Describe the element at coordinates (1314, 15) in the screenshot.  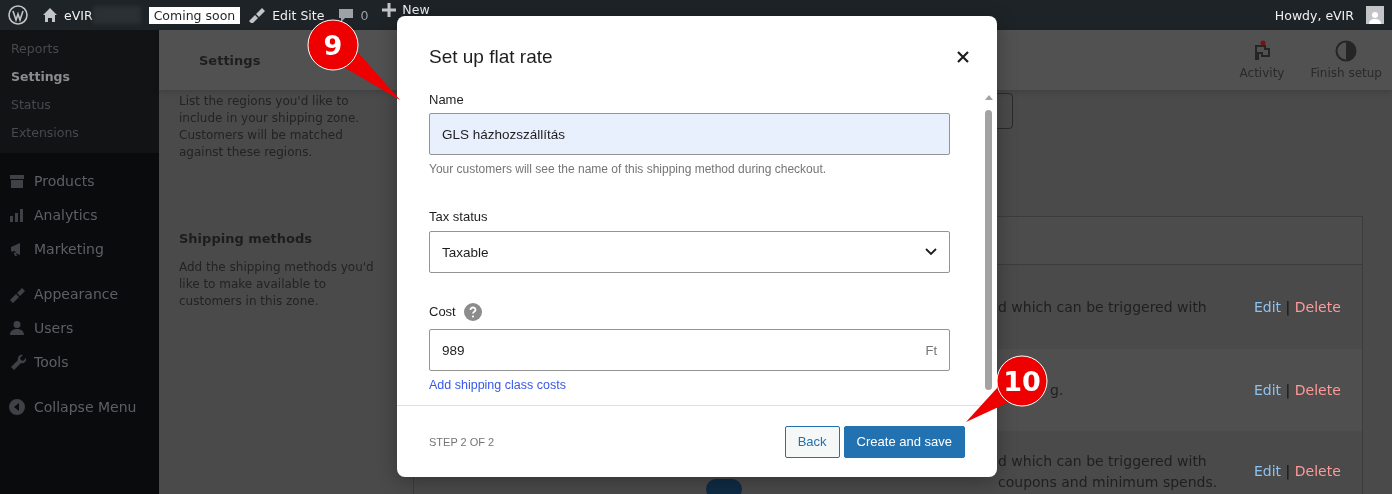
I see `greeting-text: Howdy, eVIR` at that location.